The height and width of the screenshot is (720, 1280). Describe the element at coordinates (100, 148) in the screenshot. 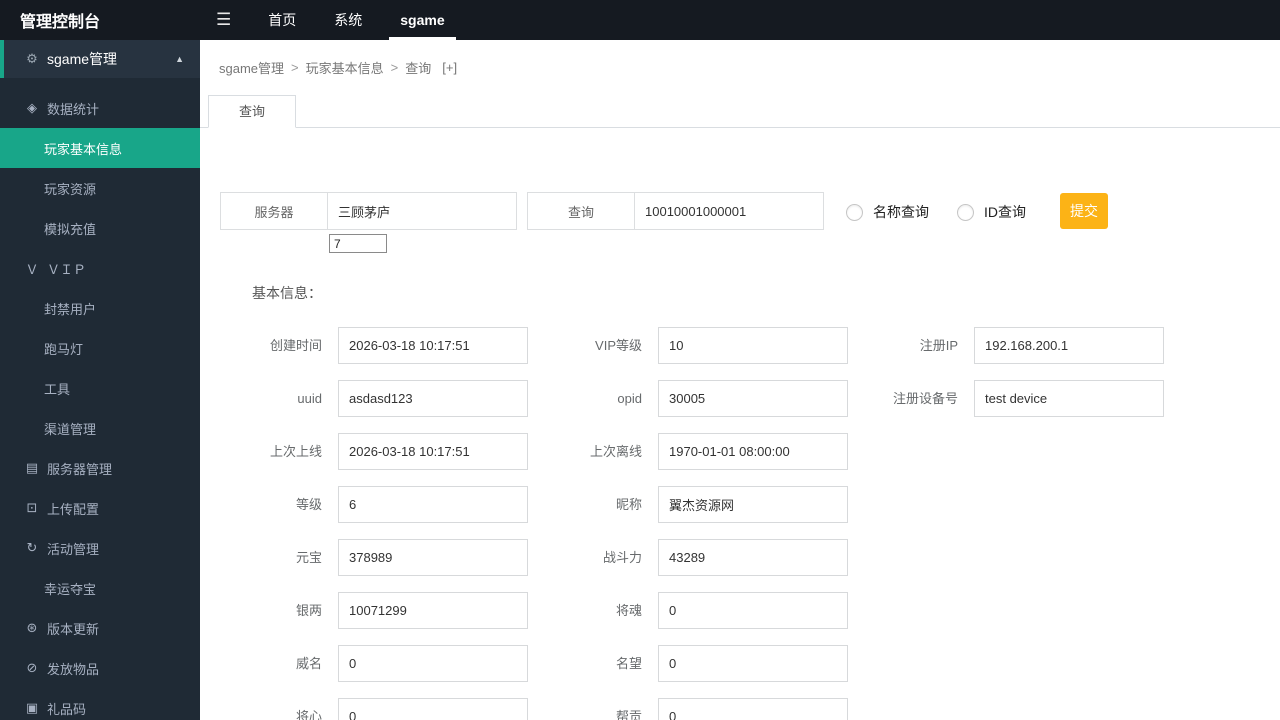

I see `sidebar-item-player-basic-info: 玩家基本信息` at that location.